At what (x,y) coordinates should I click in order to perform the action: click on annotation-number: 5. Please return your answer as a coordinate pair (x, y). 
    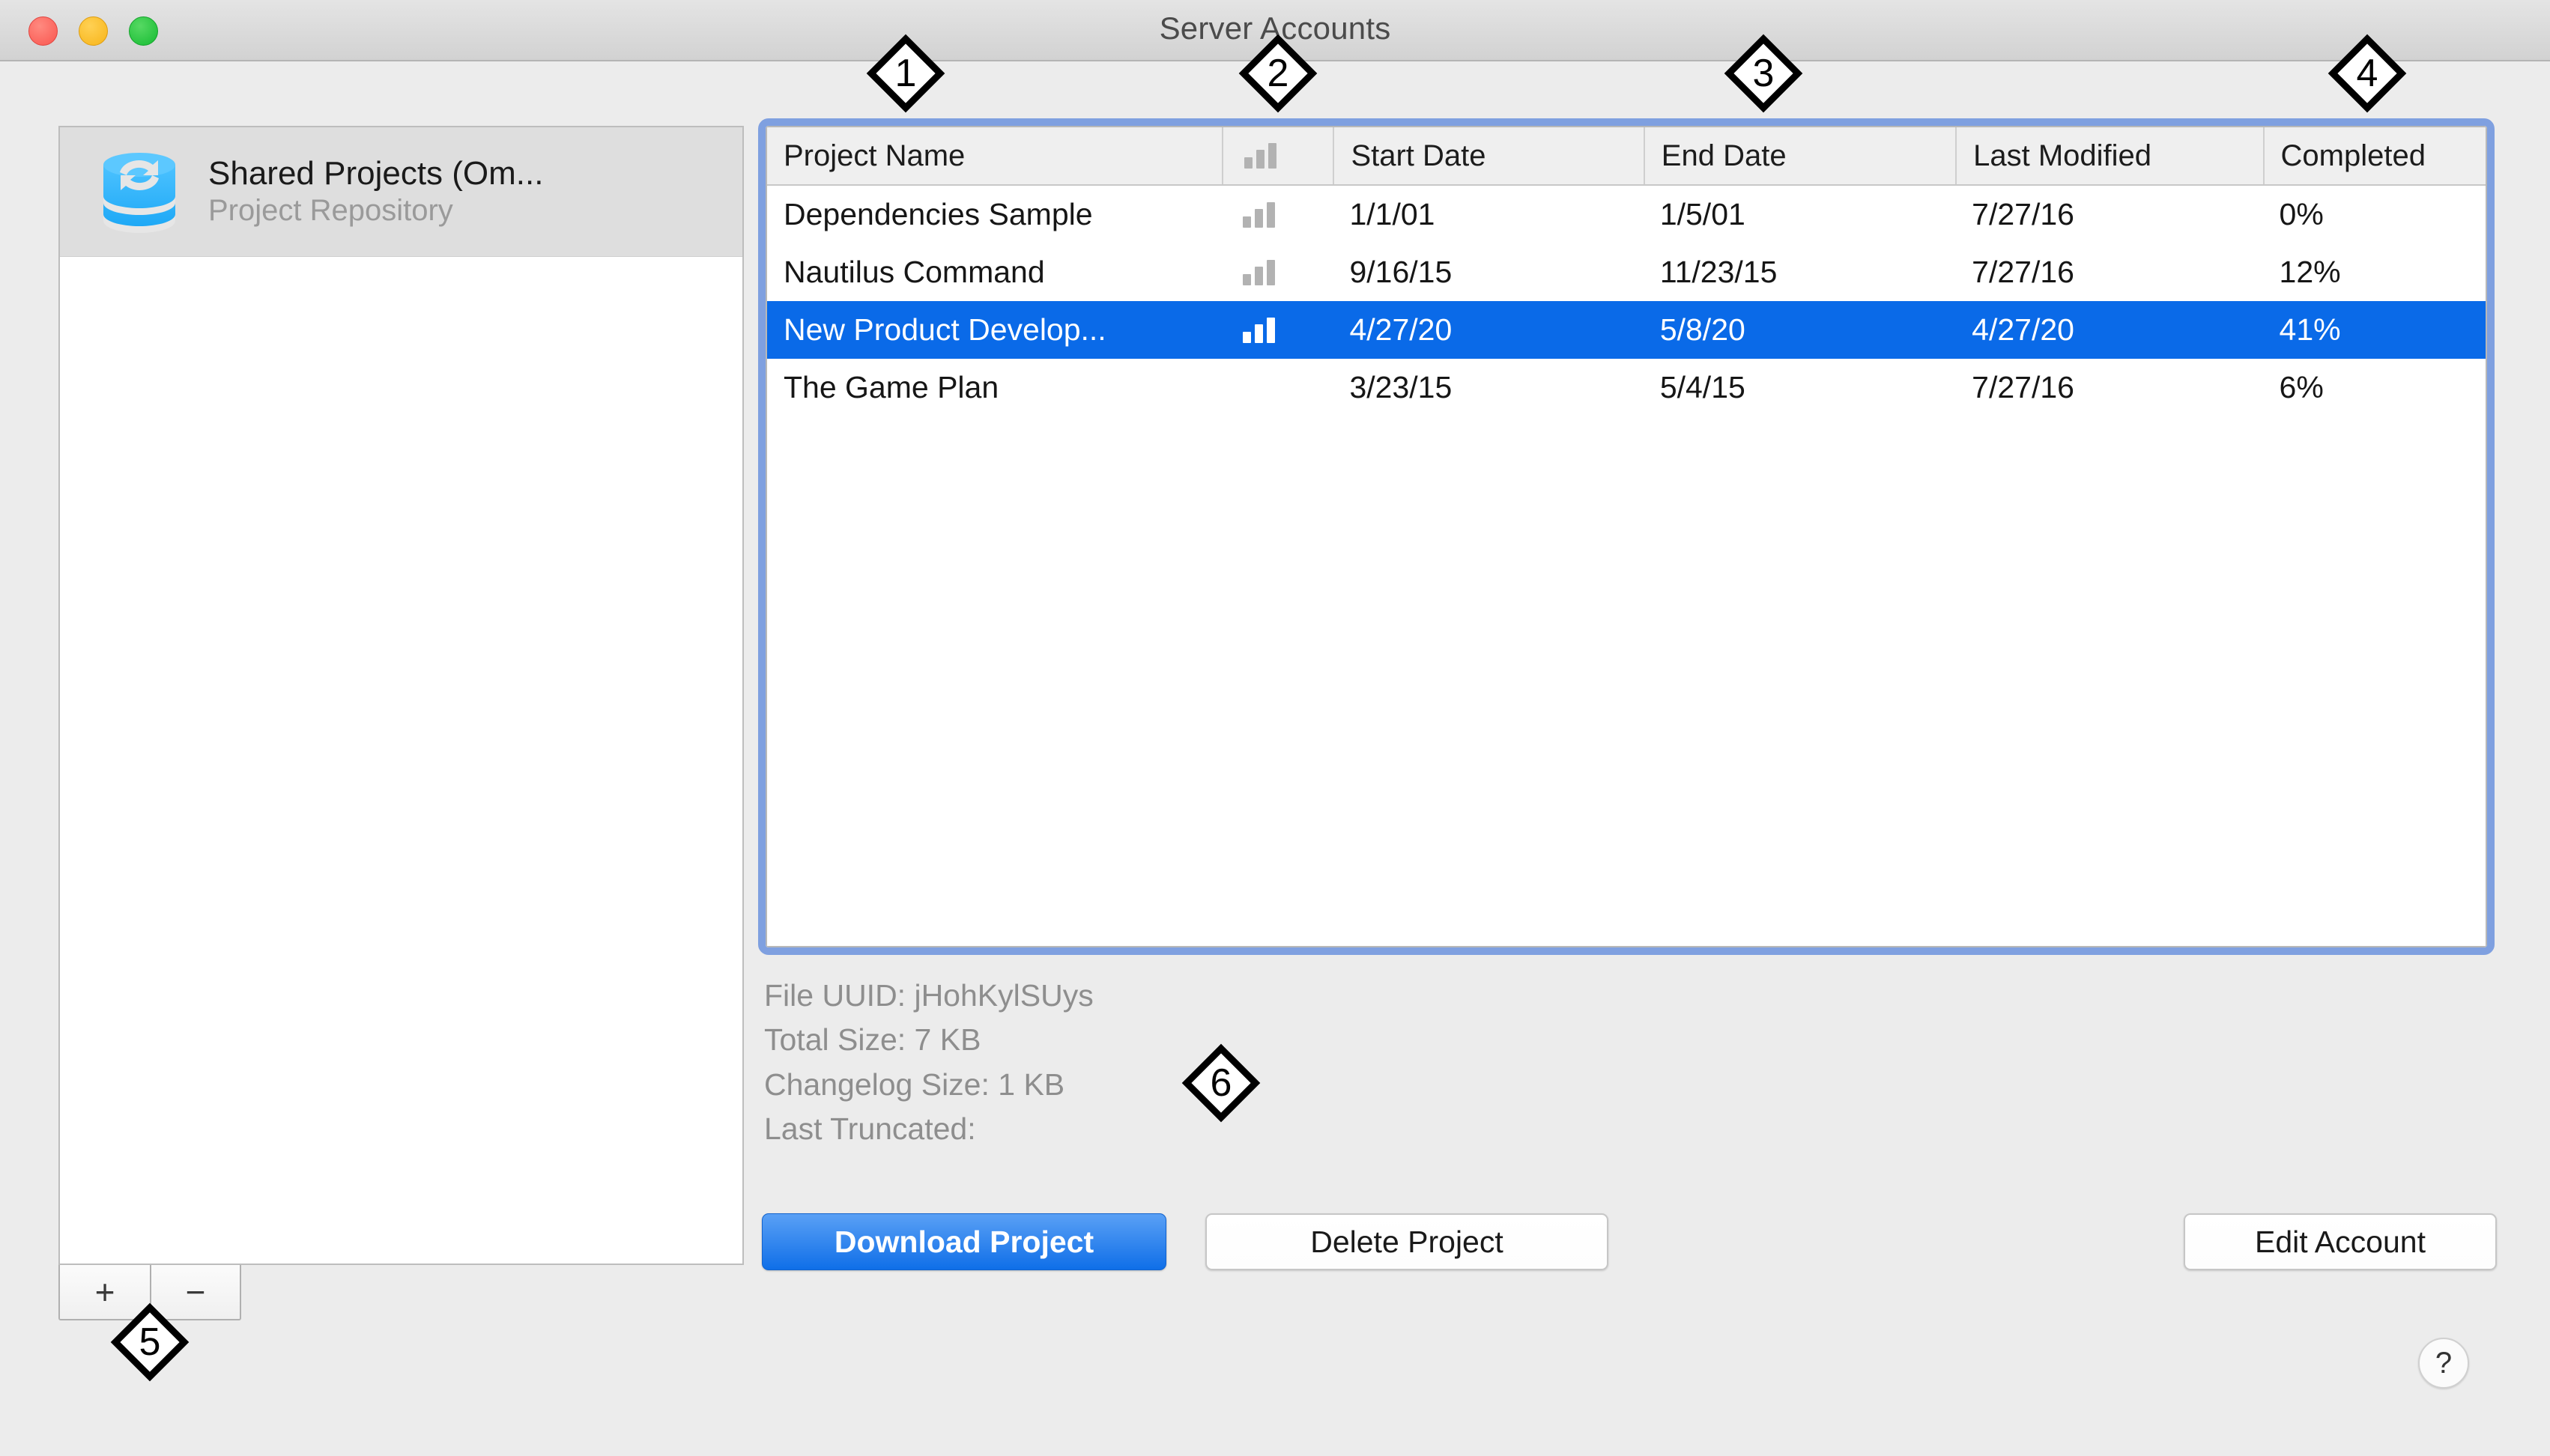
    Looking at the image, I should click on (150, 1342).